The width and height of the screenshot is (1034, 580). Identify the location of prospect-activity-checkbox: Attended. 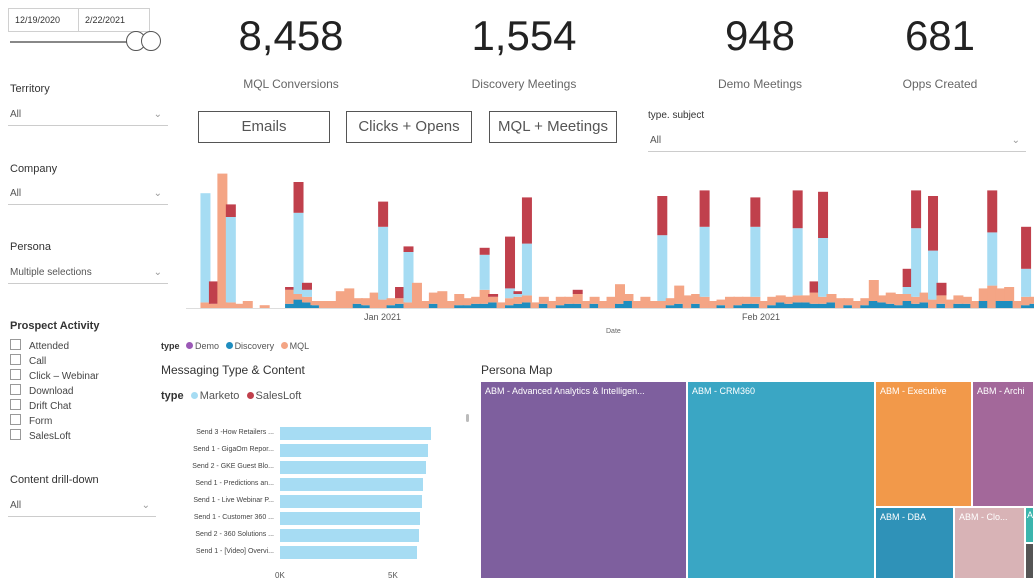
(39, 345).